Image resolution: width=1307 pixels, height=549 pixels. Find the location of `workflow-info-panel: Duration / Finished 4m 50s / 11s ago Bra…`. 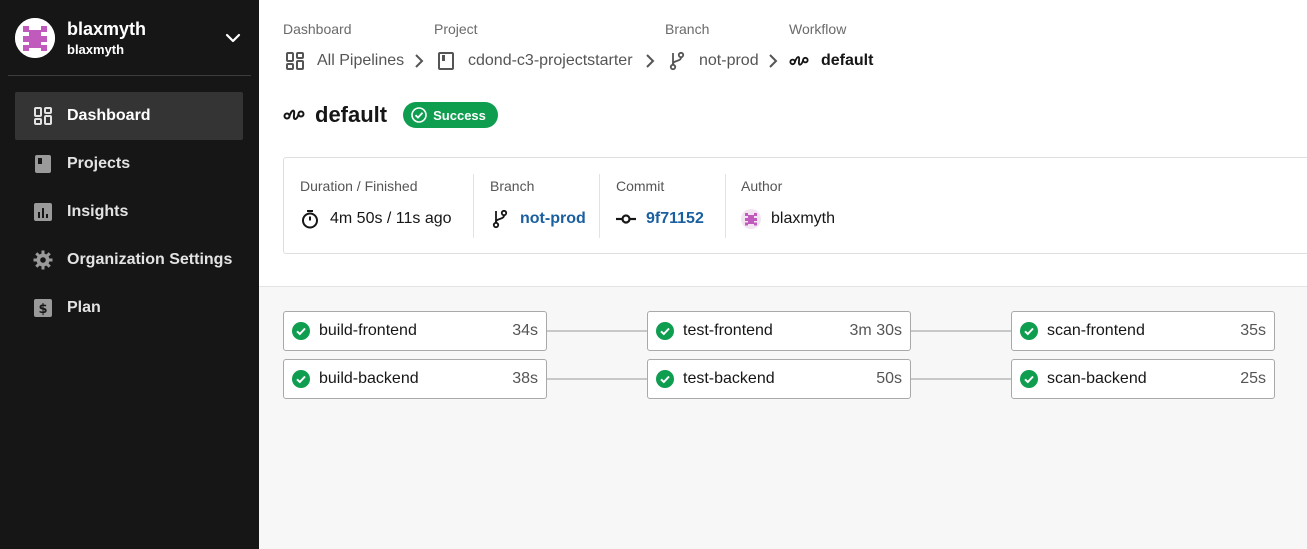

workflow-info-panel: Duration / Finished 4m 50s / 11s ago Bra… is located at coordinates (795, 205).